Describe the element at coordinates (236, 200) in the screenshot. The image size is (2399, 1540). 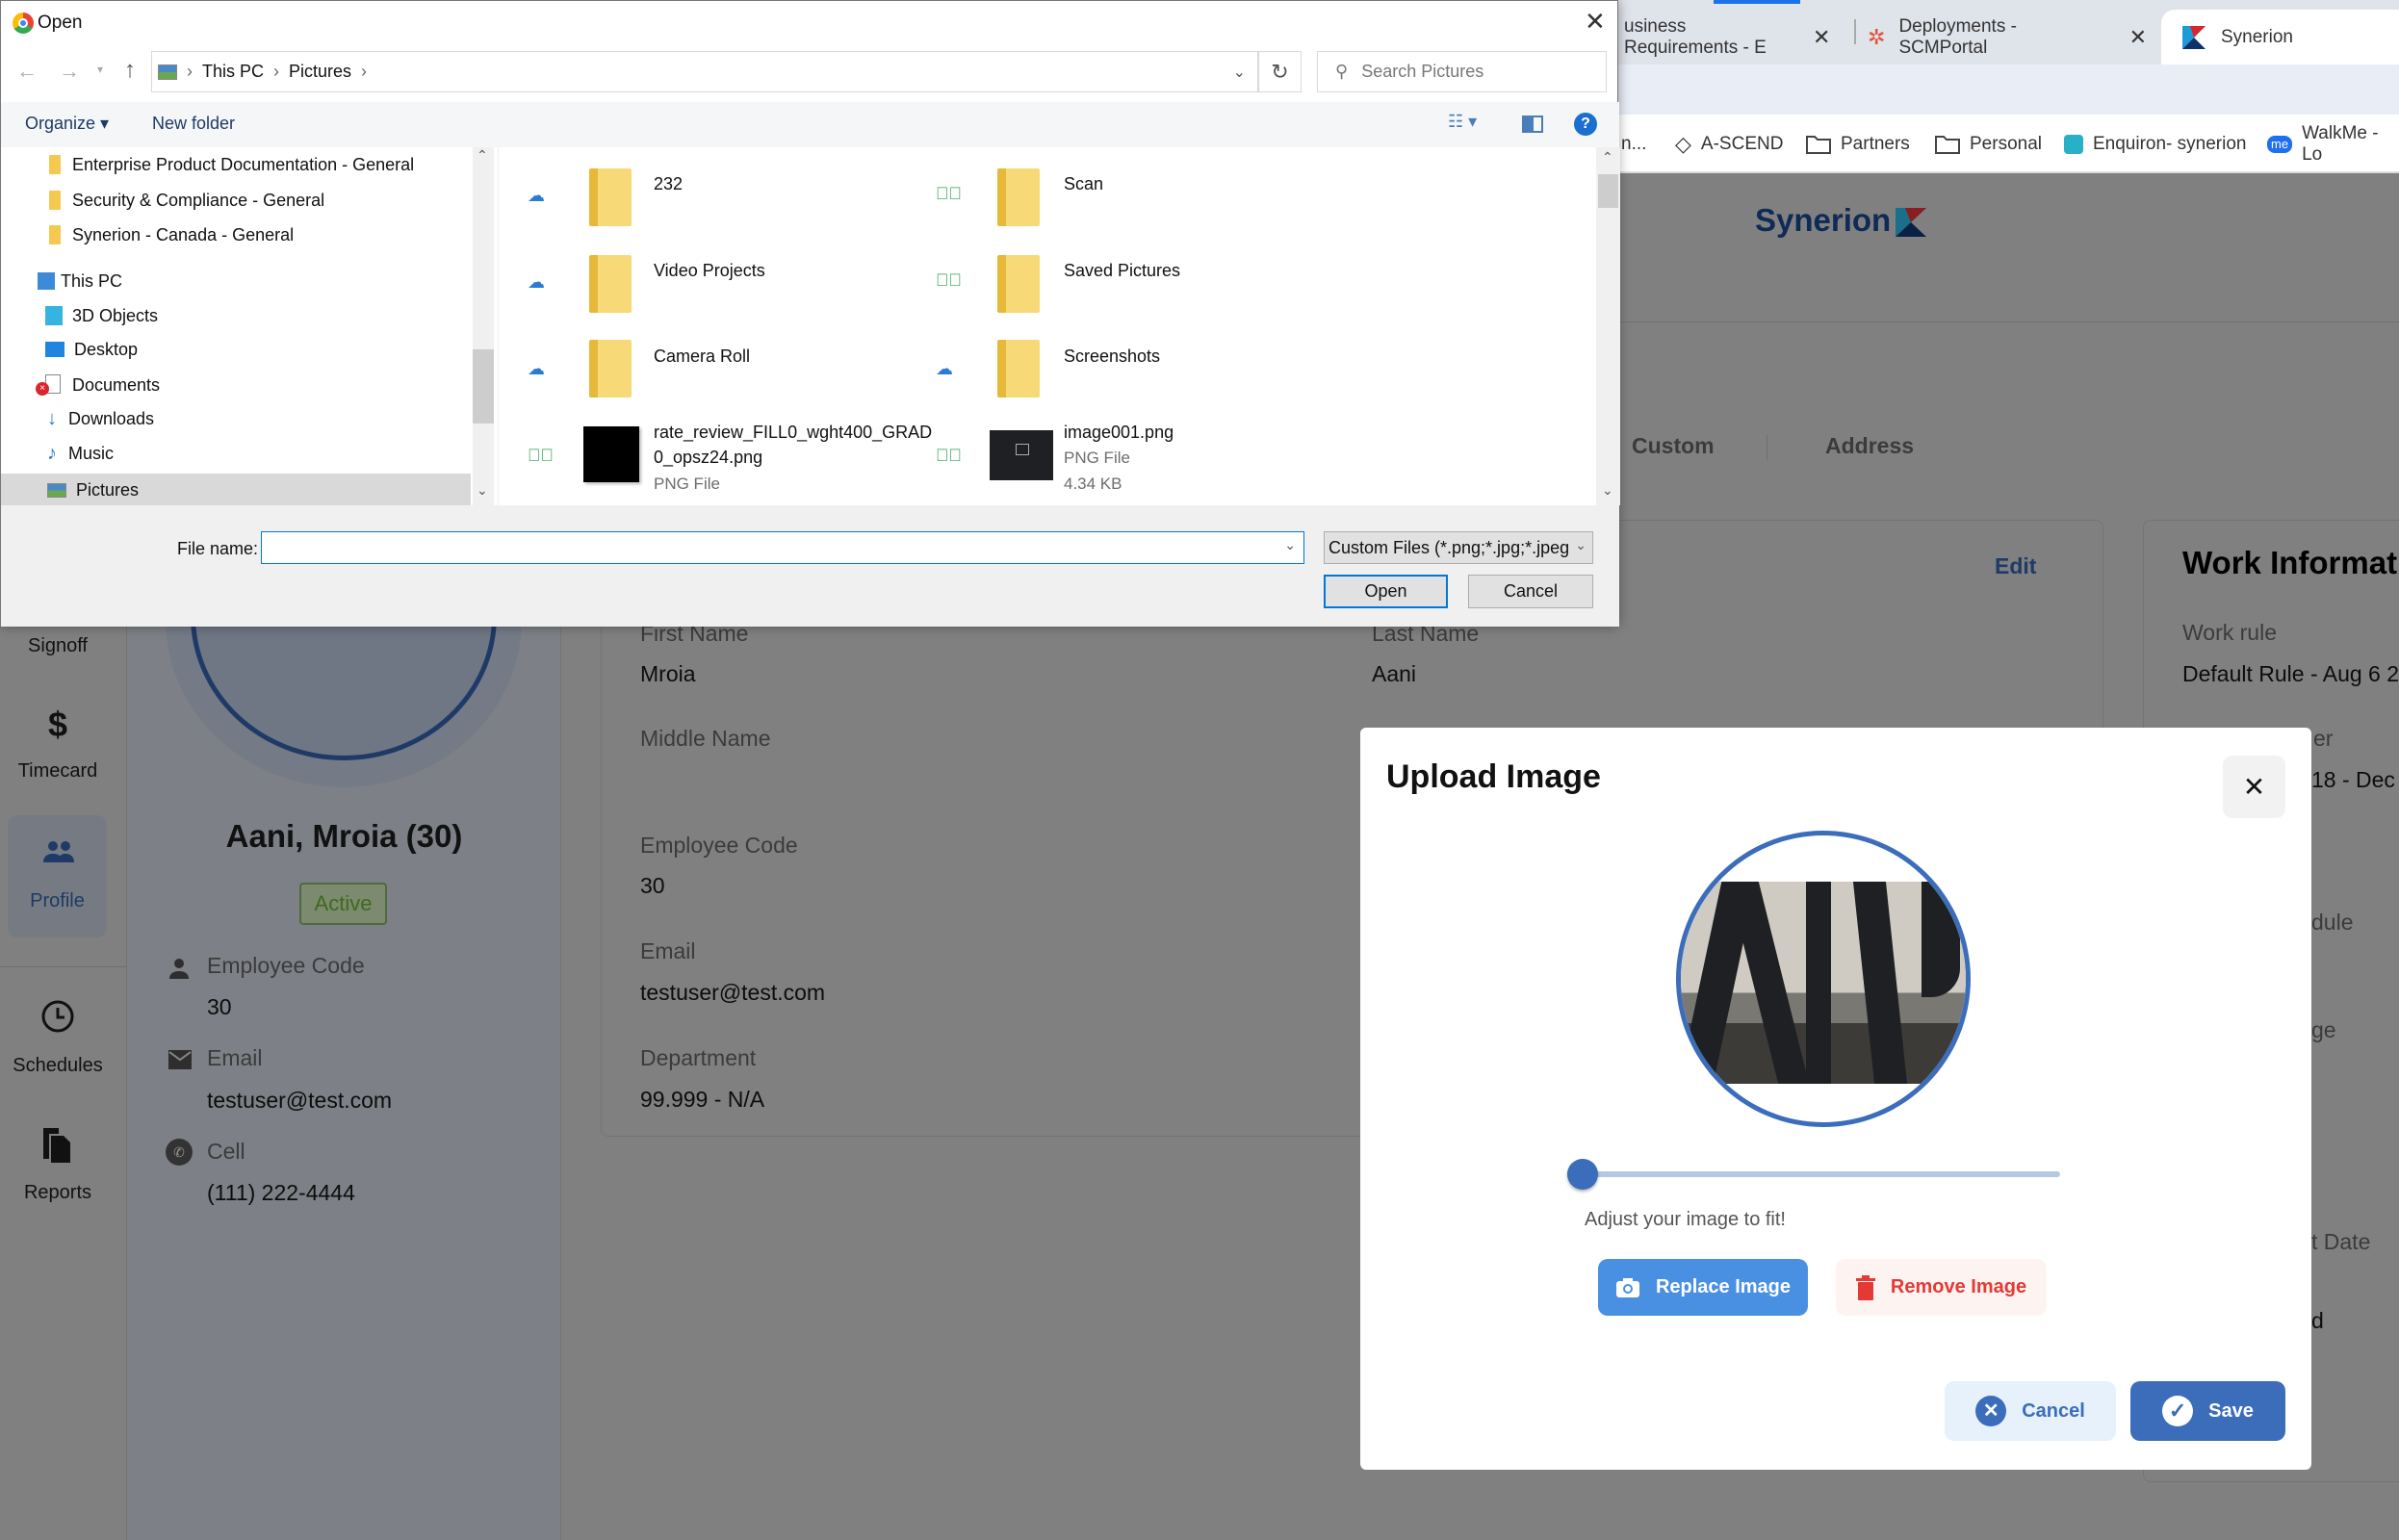
I see `nav-item: Security & Compliance - General` at that location.